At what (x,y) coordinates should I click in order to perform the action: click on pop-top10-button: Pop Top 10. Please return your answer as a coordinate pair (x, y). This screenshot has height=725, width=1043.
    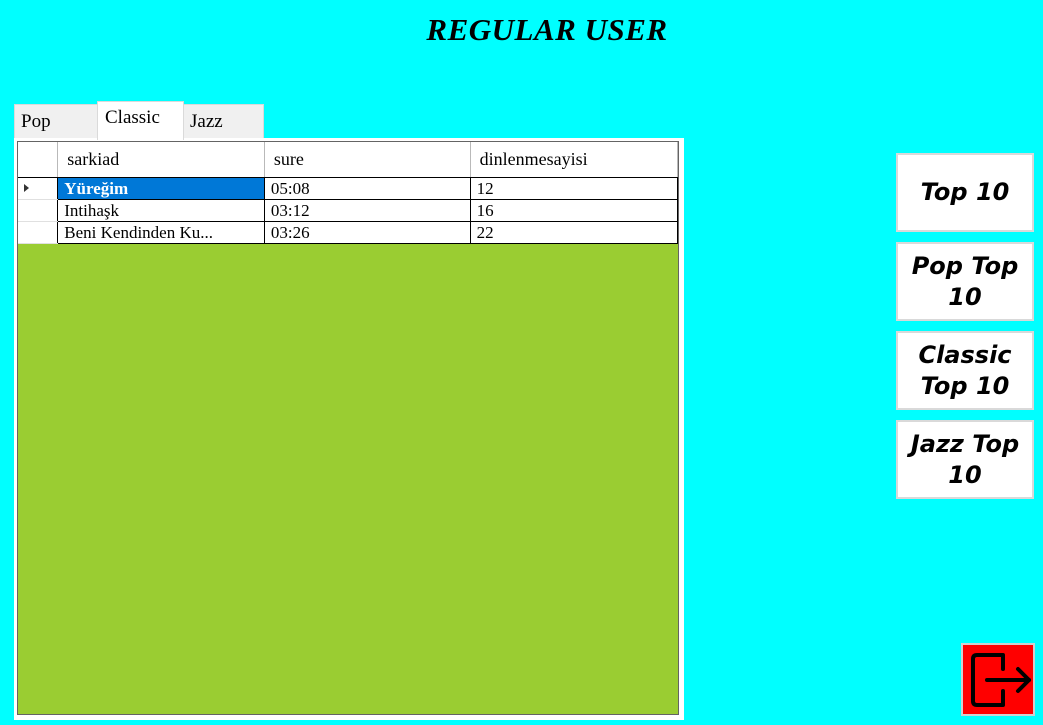
    Looking at the image, I should click on (965, 281).